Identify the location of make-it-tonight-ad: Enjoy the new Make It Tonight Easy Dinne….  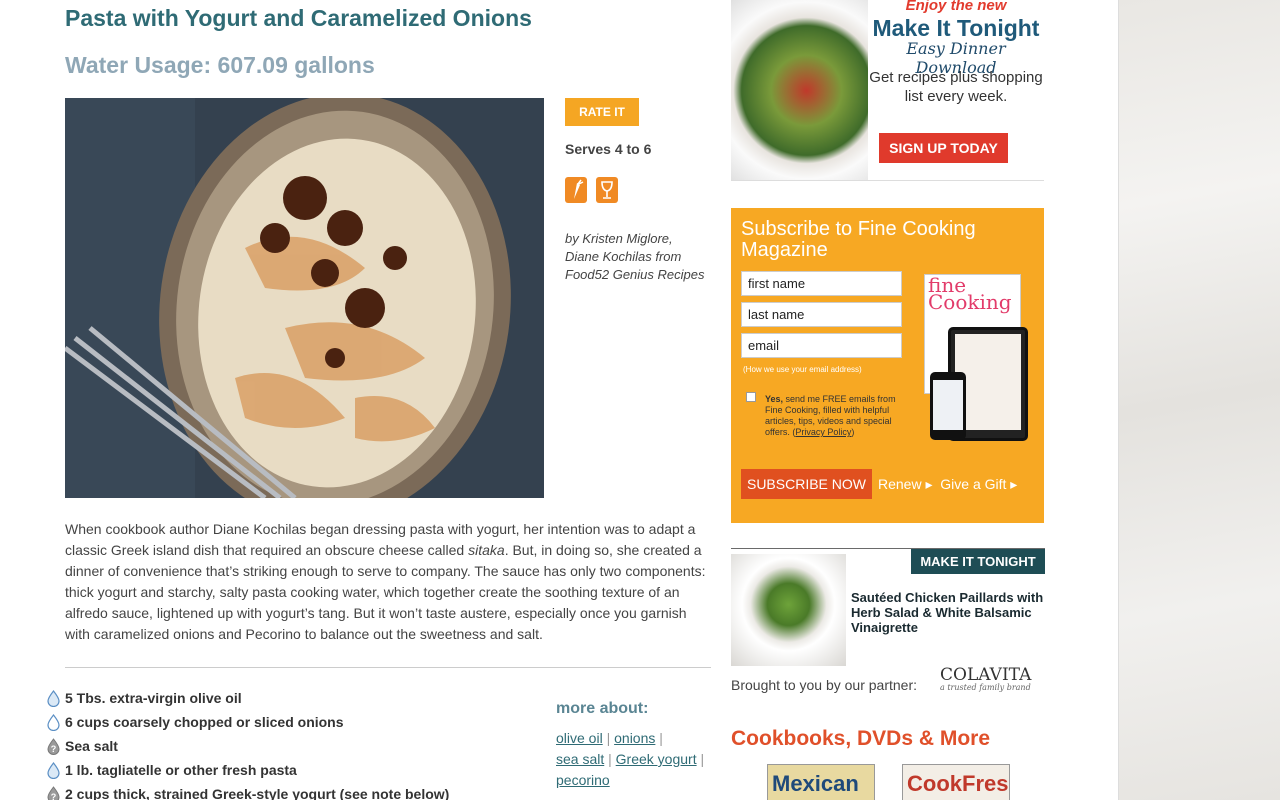
(887, 90).